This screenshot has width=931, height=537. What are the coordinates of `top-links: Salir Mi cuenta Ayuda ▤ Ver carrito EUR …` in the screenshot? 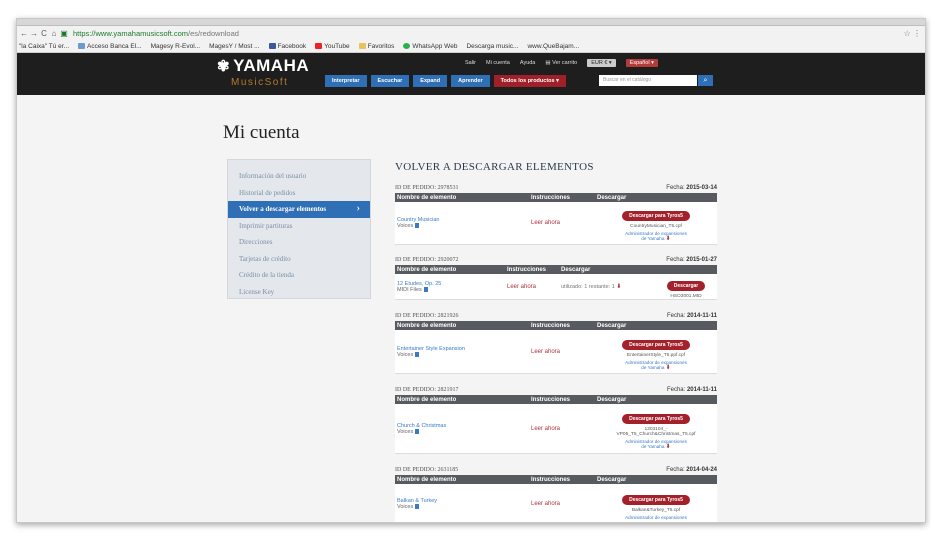 It's located at (561, 63).